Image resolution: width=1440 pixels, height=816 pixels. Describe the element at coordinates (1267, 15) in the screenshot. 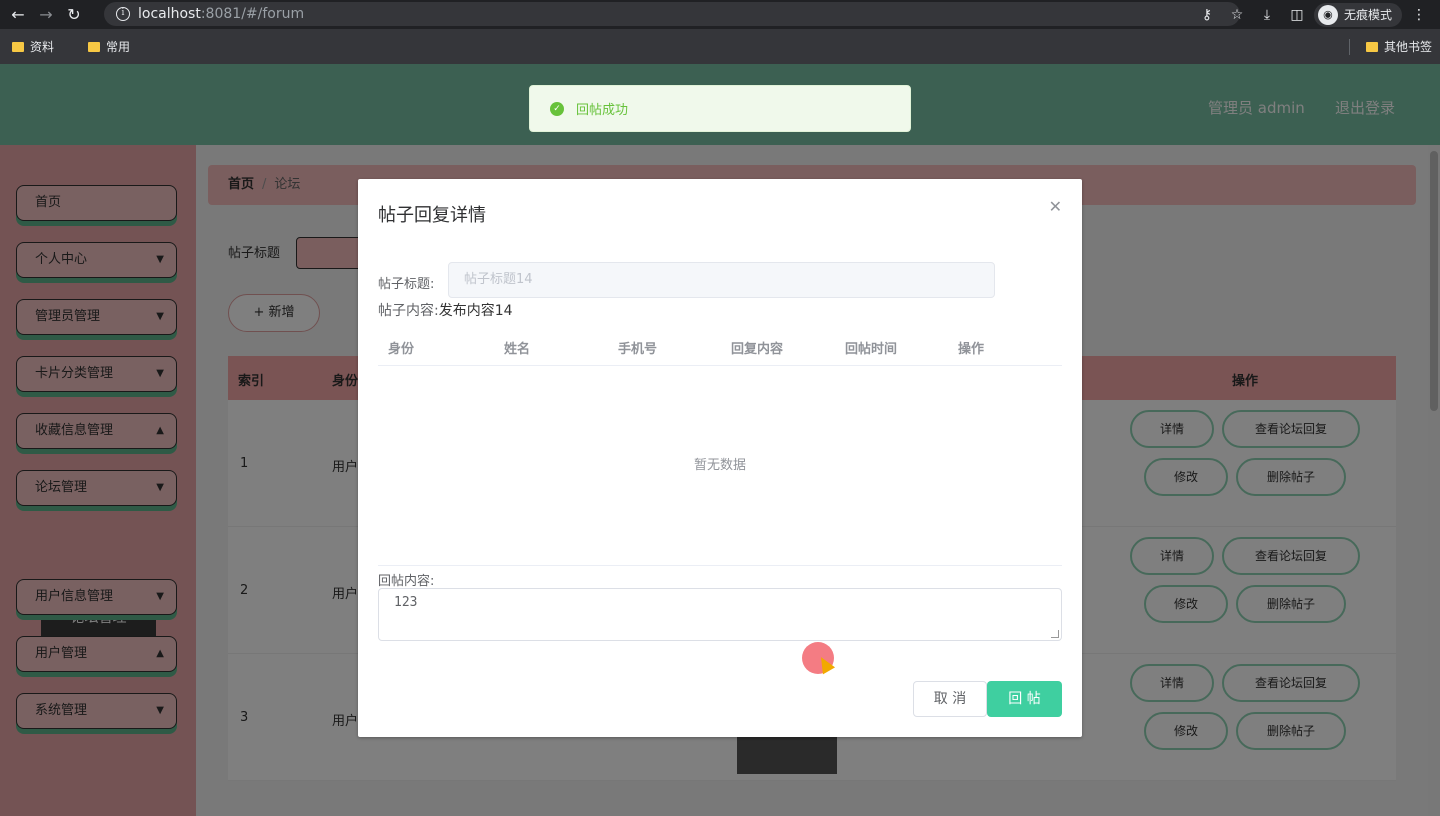

I see `download-icon: ⤓` at that location.